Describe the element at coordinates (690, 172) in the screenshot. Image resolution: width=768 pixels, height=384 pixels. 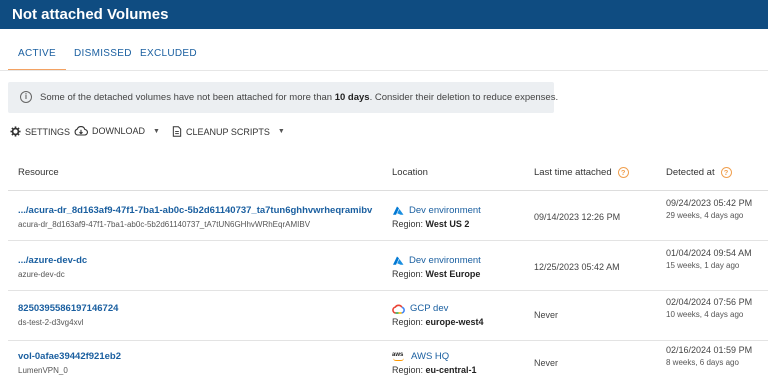
I see `column-header-detected-label: Detected at` at that location.